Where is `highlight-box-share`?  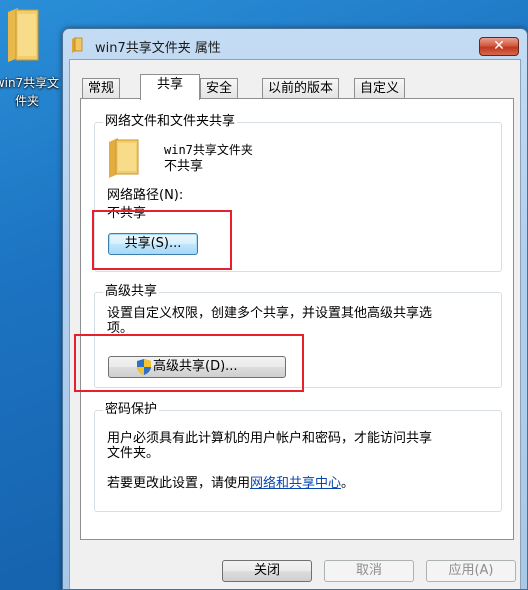 highlight-box-share is located at coordinates (162, 240).